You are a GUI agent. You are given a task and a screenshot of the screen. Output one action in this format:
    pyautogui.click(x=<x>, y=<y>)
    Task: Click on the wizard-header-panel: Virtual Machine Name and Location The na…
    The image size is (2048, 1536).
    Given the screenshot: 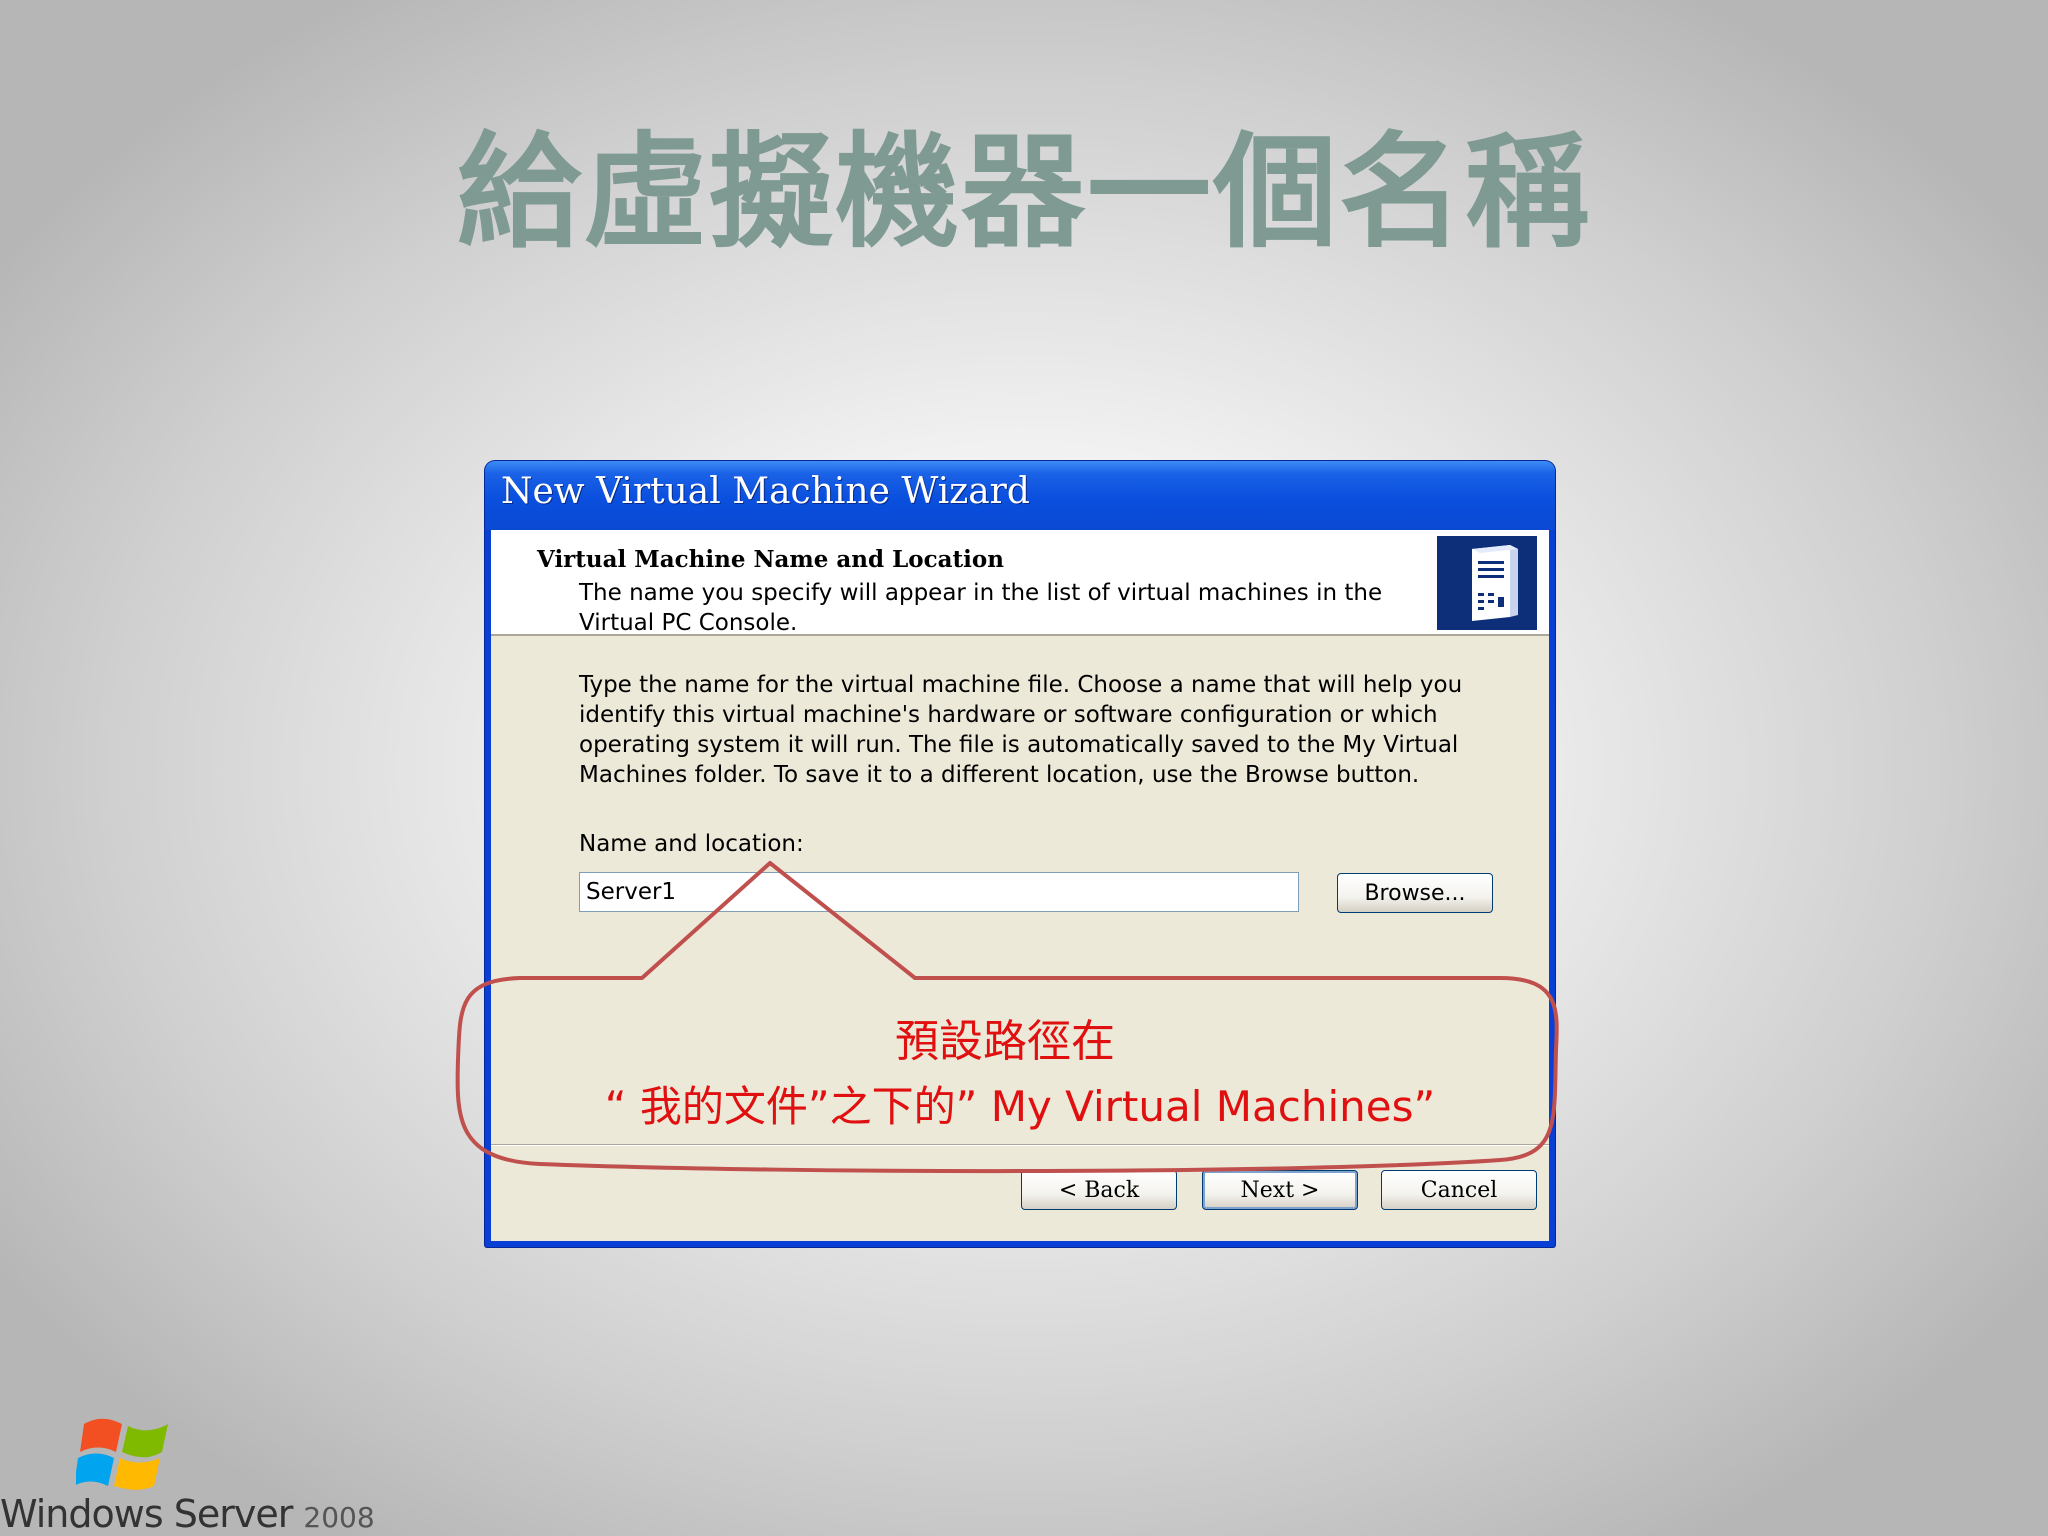 What is the action you would take?
    pyautogui.click(x=1020, y=583)
    